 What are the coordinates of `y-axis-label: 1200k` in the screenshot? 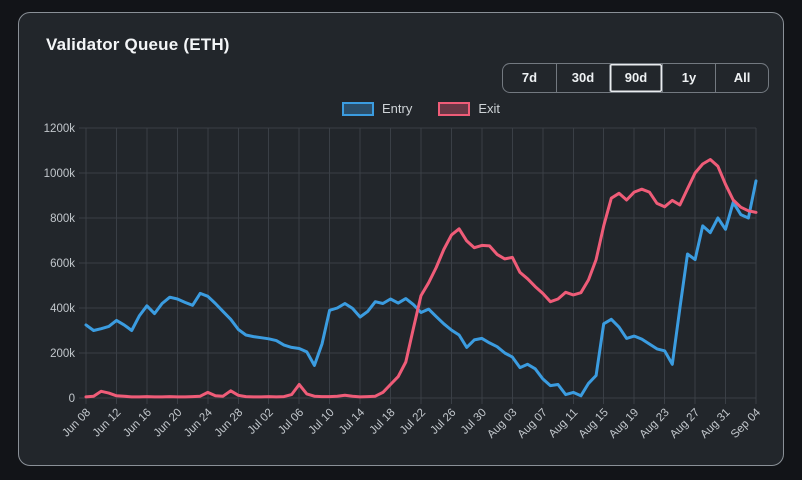 It's located at (60, 129).